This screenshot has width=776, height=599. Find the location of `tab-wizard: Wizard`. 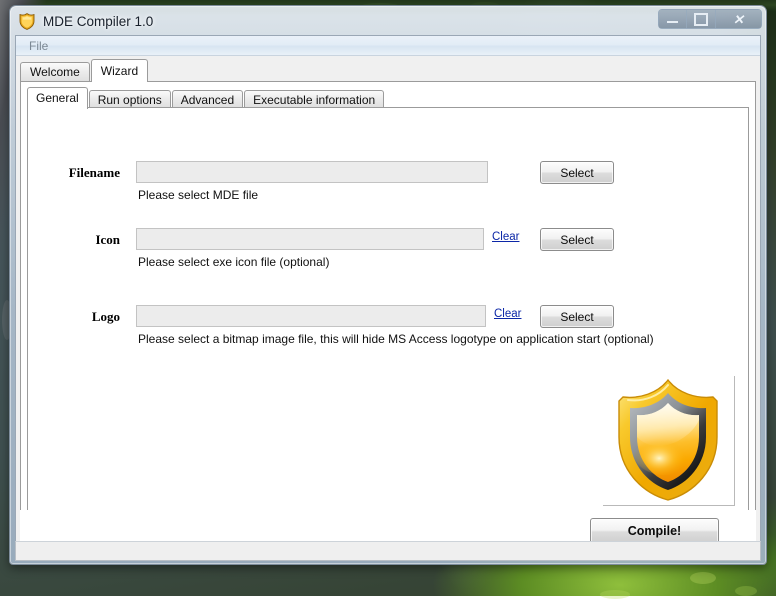

tab-wizard: Wizard is located at coordinates (119, 70).